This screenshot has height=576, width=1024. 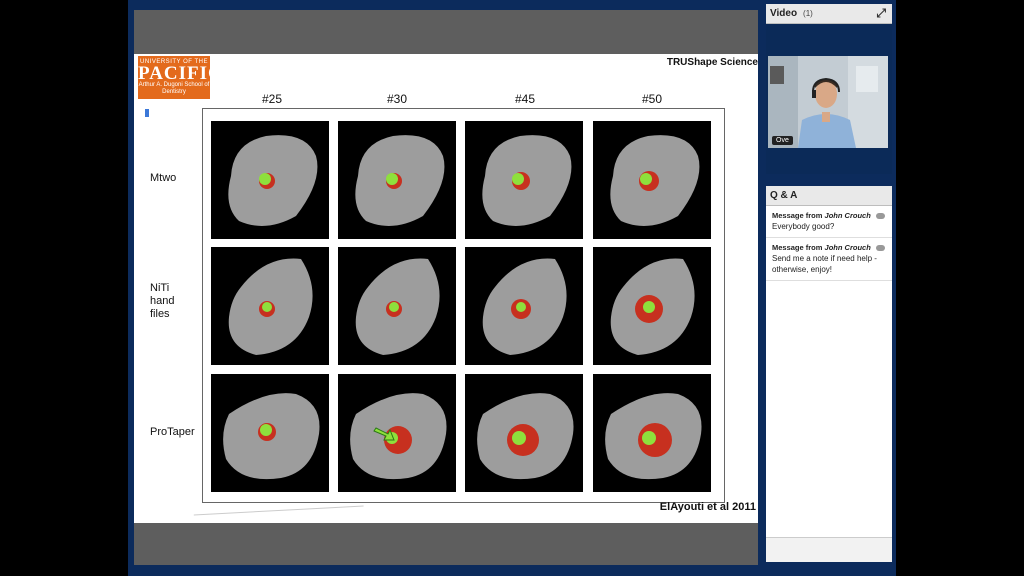 I want to click on qa-panel-header: Q & A, so click(x=829, y=196).